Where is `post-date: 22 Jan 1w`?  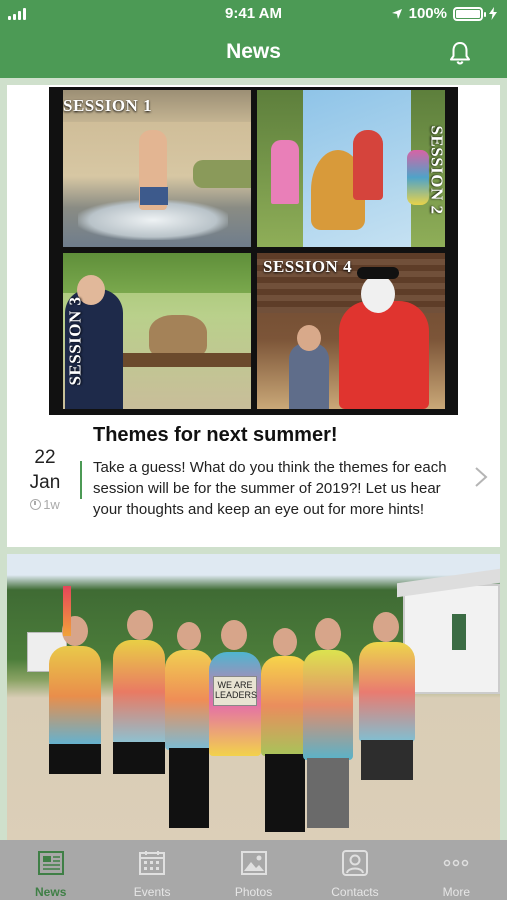
post-date: 22 Jan 1w is located at coordinates (45, 479).